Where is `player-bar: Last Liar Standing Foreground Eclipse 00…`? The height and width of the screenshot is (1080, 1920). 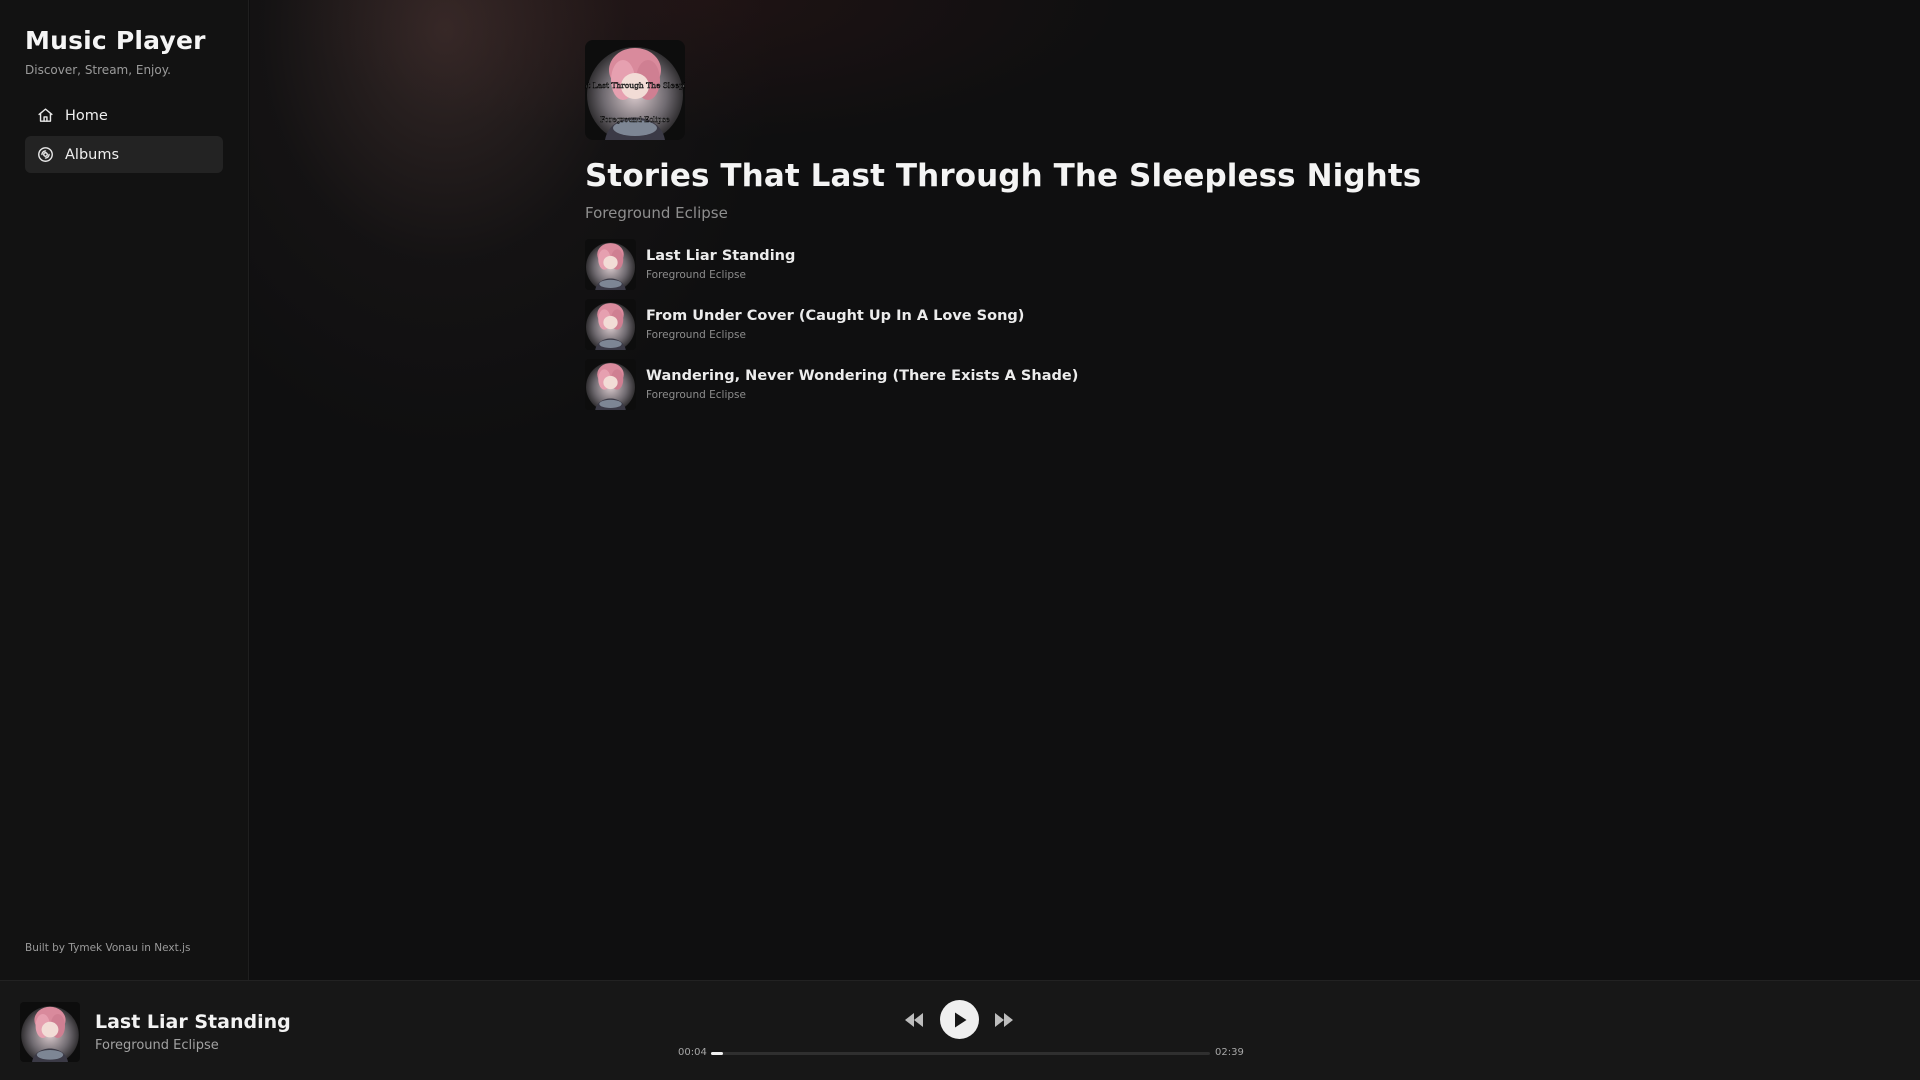 player-bar: Last Liar Standing Foreground Eclipse 00… is located at coordinates (960, 1030).